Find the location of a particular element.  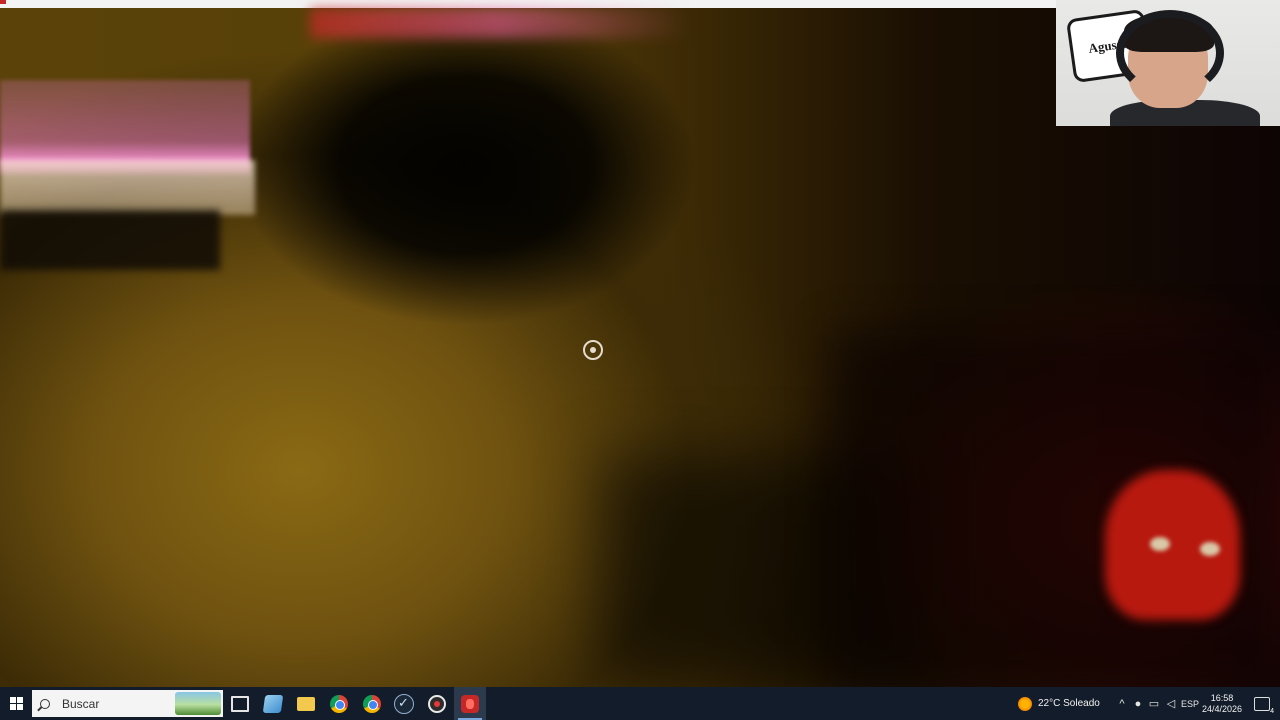

clock-time: 16:58 is located at coordinates (1222, 697).